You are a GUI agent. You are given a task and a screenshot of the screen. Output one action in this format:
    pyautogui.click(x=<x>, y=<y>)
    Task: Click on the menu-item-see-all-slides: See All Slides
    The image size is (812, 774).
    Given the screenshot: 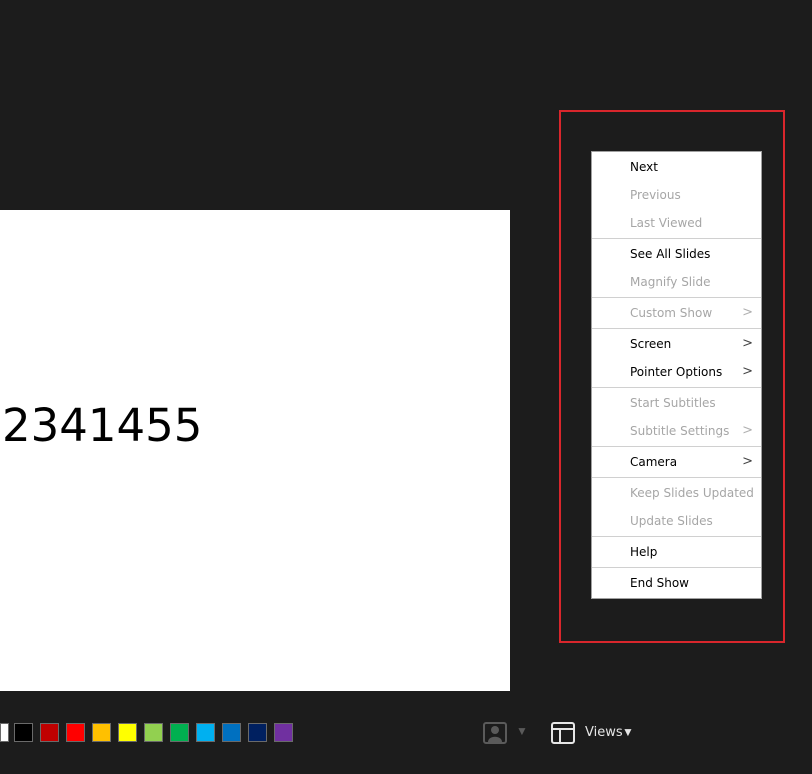 What is the action you would take?
    pyautogui.click(x=676, y=254)
    